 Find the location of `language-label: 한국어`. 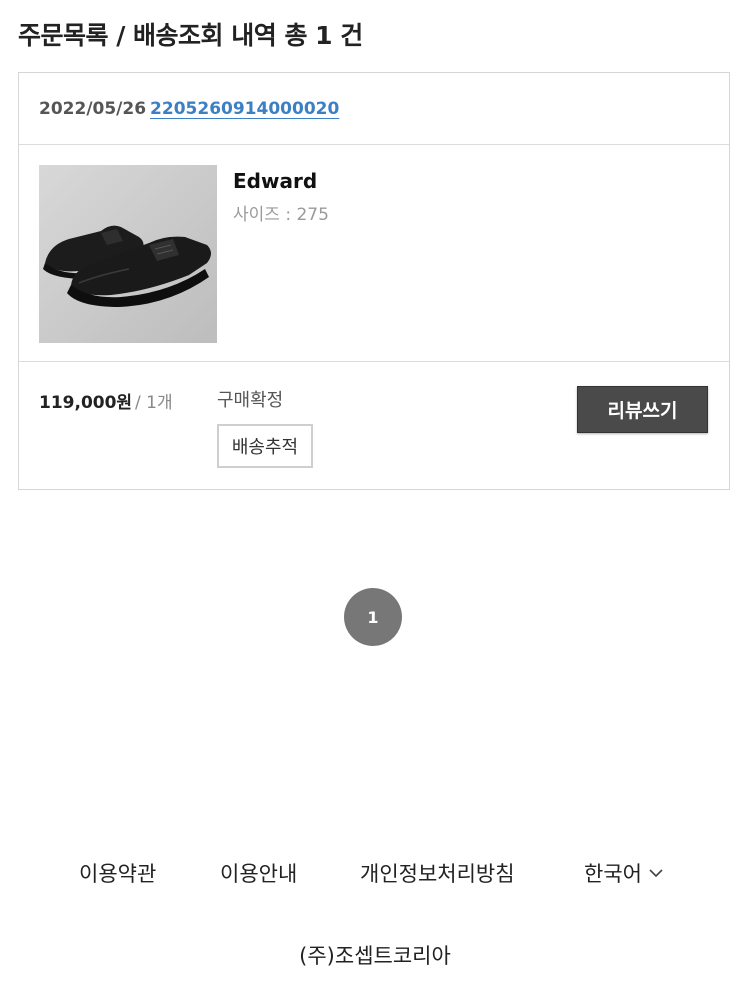

language-label: 한국어 is located at coordinates (613, 874).